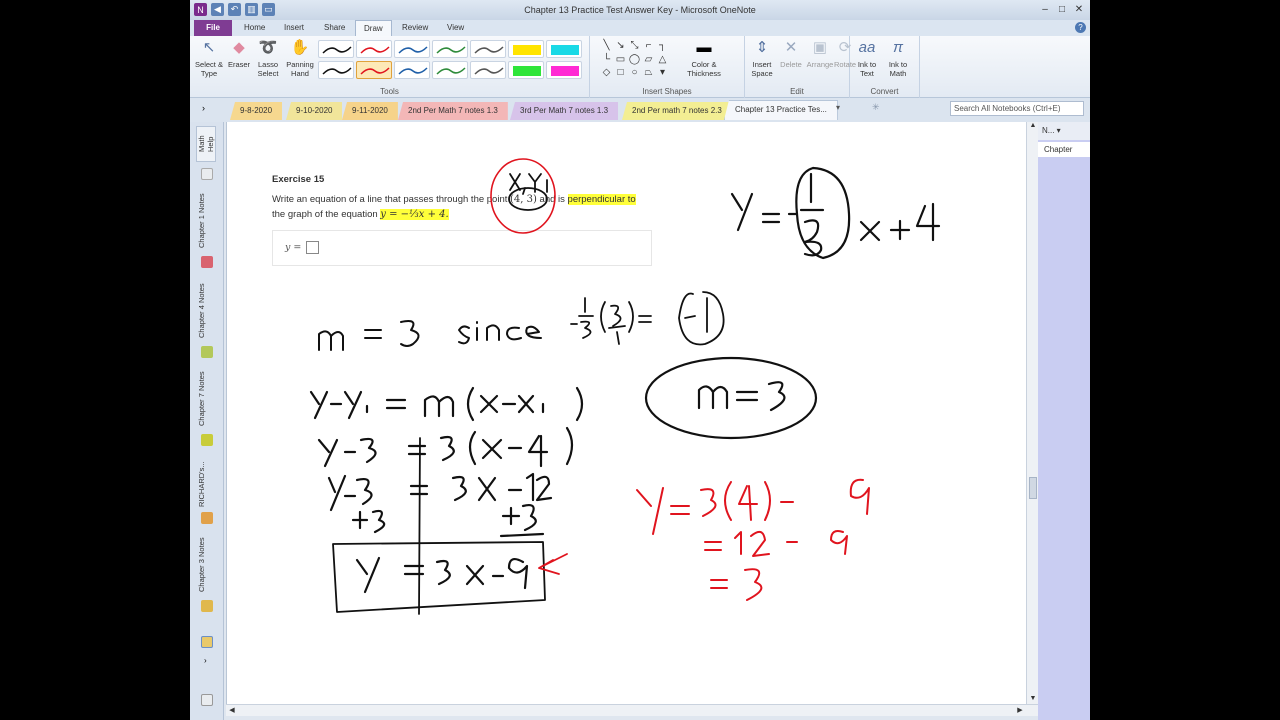 This screenshot has width=1280, height=720. I want to click on tab-view: View, so click(455, 27).